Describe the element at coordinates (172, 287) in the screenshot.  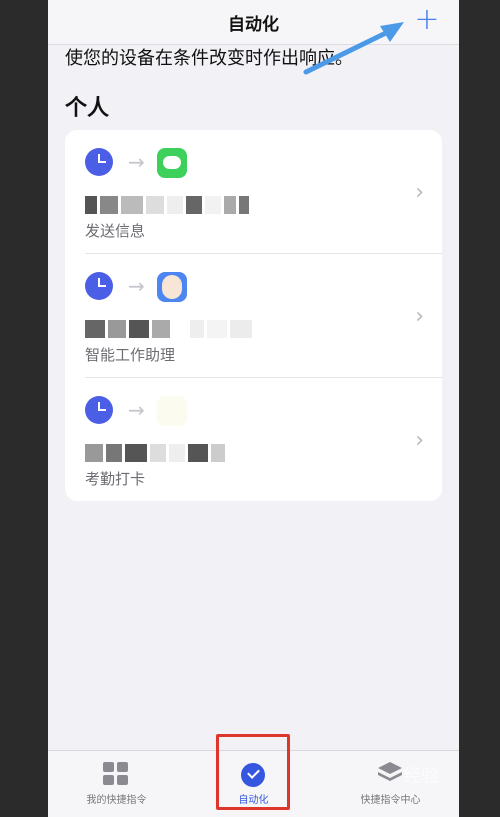
I see `work-assistant-icon` at that location.